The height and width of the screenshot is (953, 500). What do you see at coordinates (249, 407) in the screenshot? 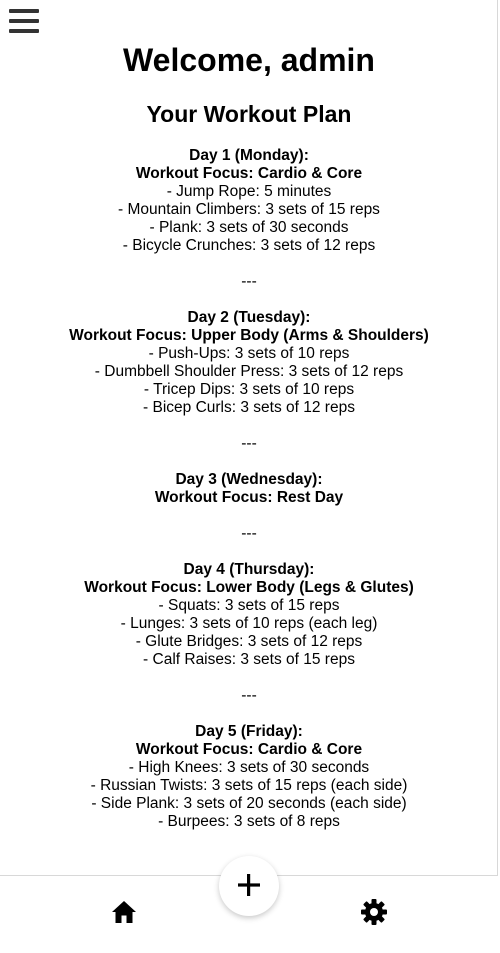
I see `plan-exercise-line: - Bicep Curls: 3 sets of 12 reps` at bounding box center [249, 407].